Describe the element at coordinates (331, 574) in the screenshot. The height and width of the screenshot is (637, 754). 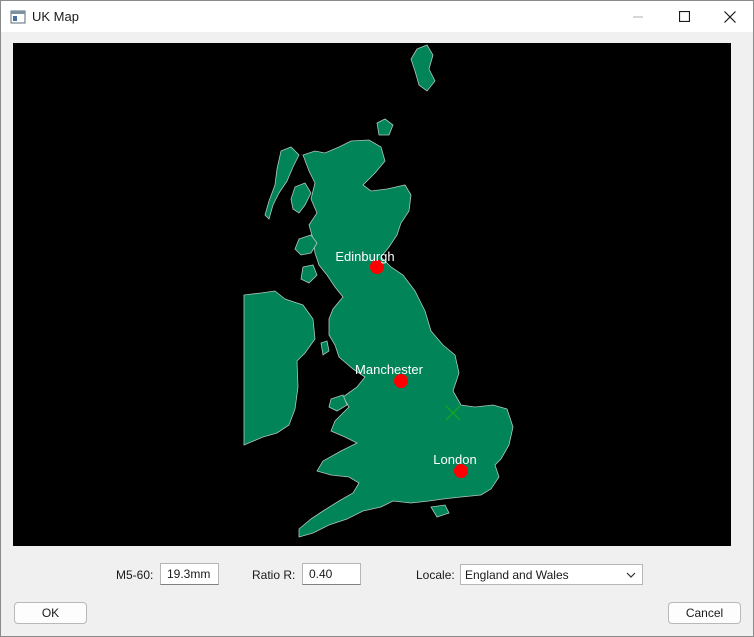
I see `ratio-value-field` at that location.